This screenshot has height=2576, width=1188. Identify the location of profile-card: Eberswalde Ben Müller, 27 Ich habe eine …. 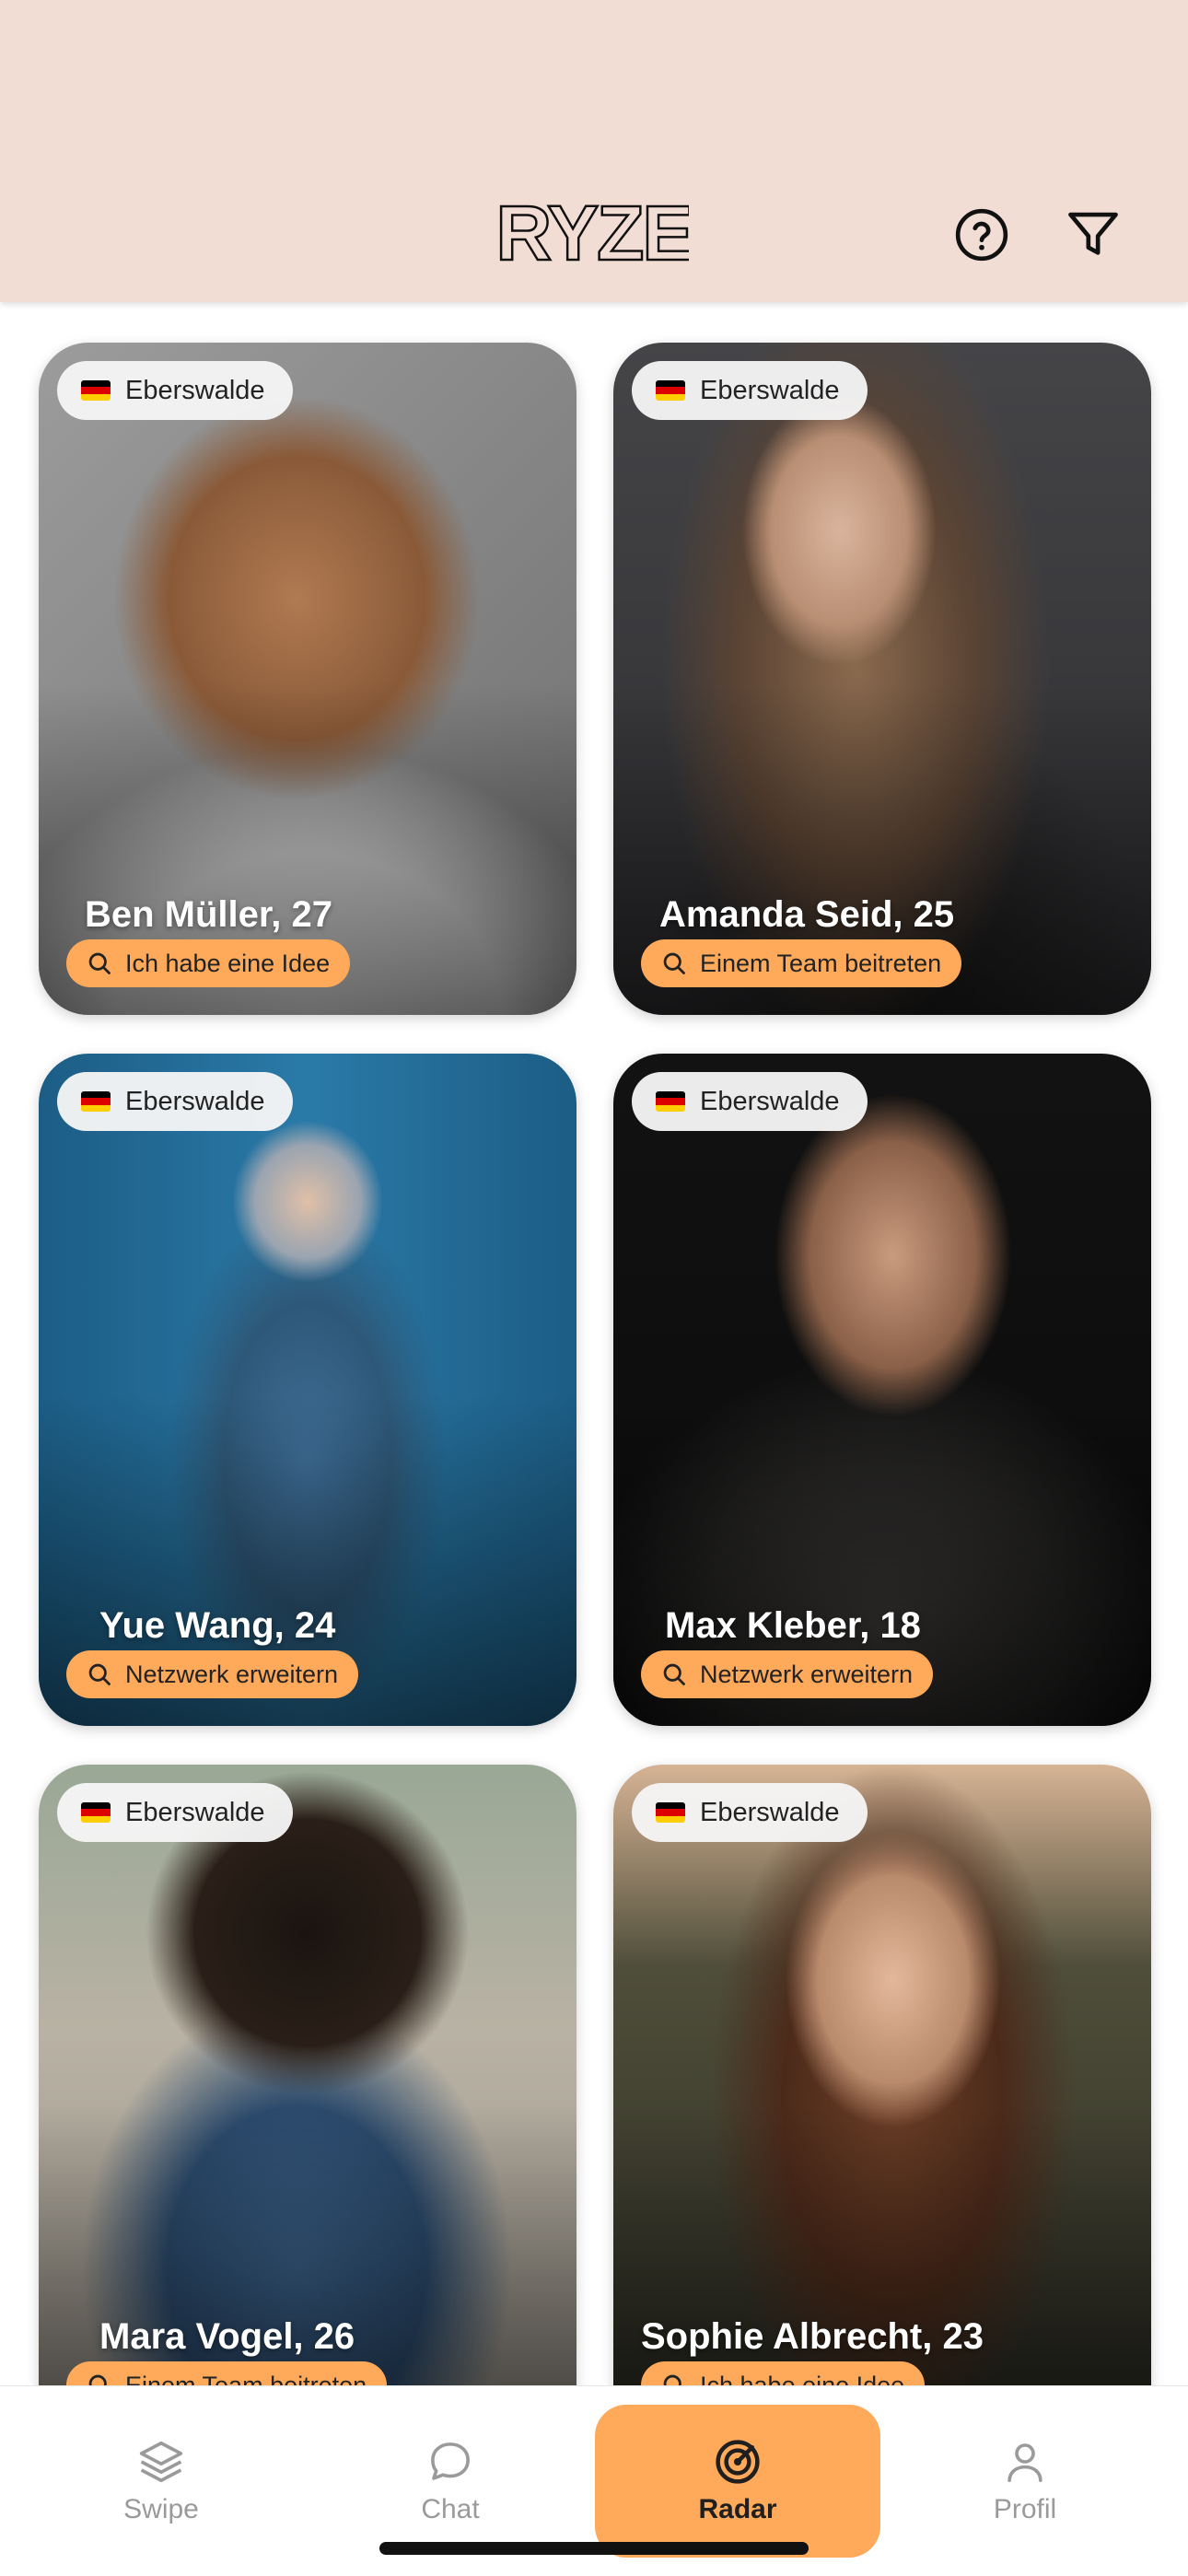
(308, 679).